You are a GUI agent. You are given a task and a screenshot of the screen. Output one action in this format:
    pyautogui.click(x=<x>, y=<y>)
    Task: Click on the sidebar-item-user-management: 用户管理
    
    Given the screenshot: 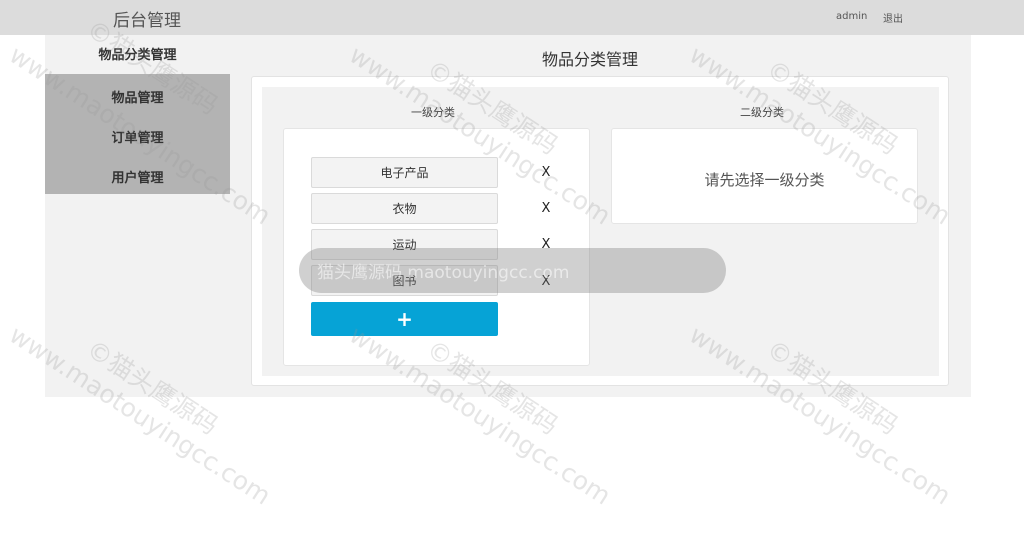 What is the action you would take?
    pyautogui.click(x=137, y=176)
    